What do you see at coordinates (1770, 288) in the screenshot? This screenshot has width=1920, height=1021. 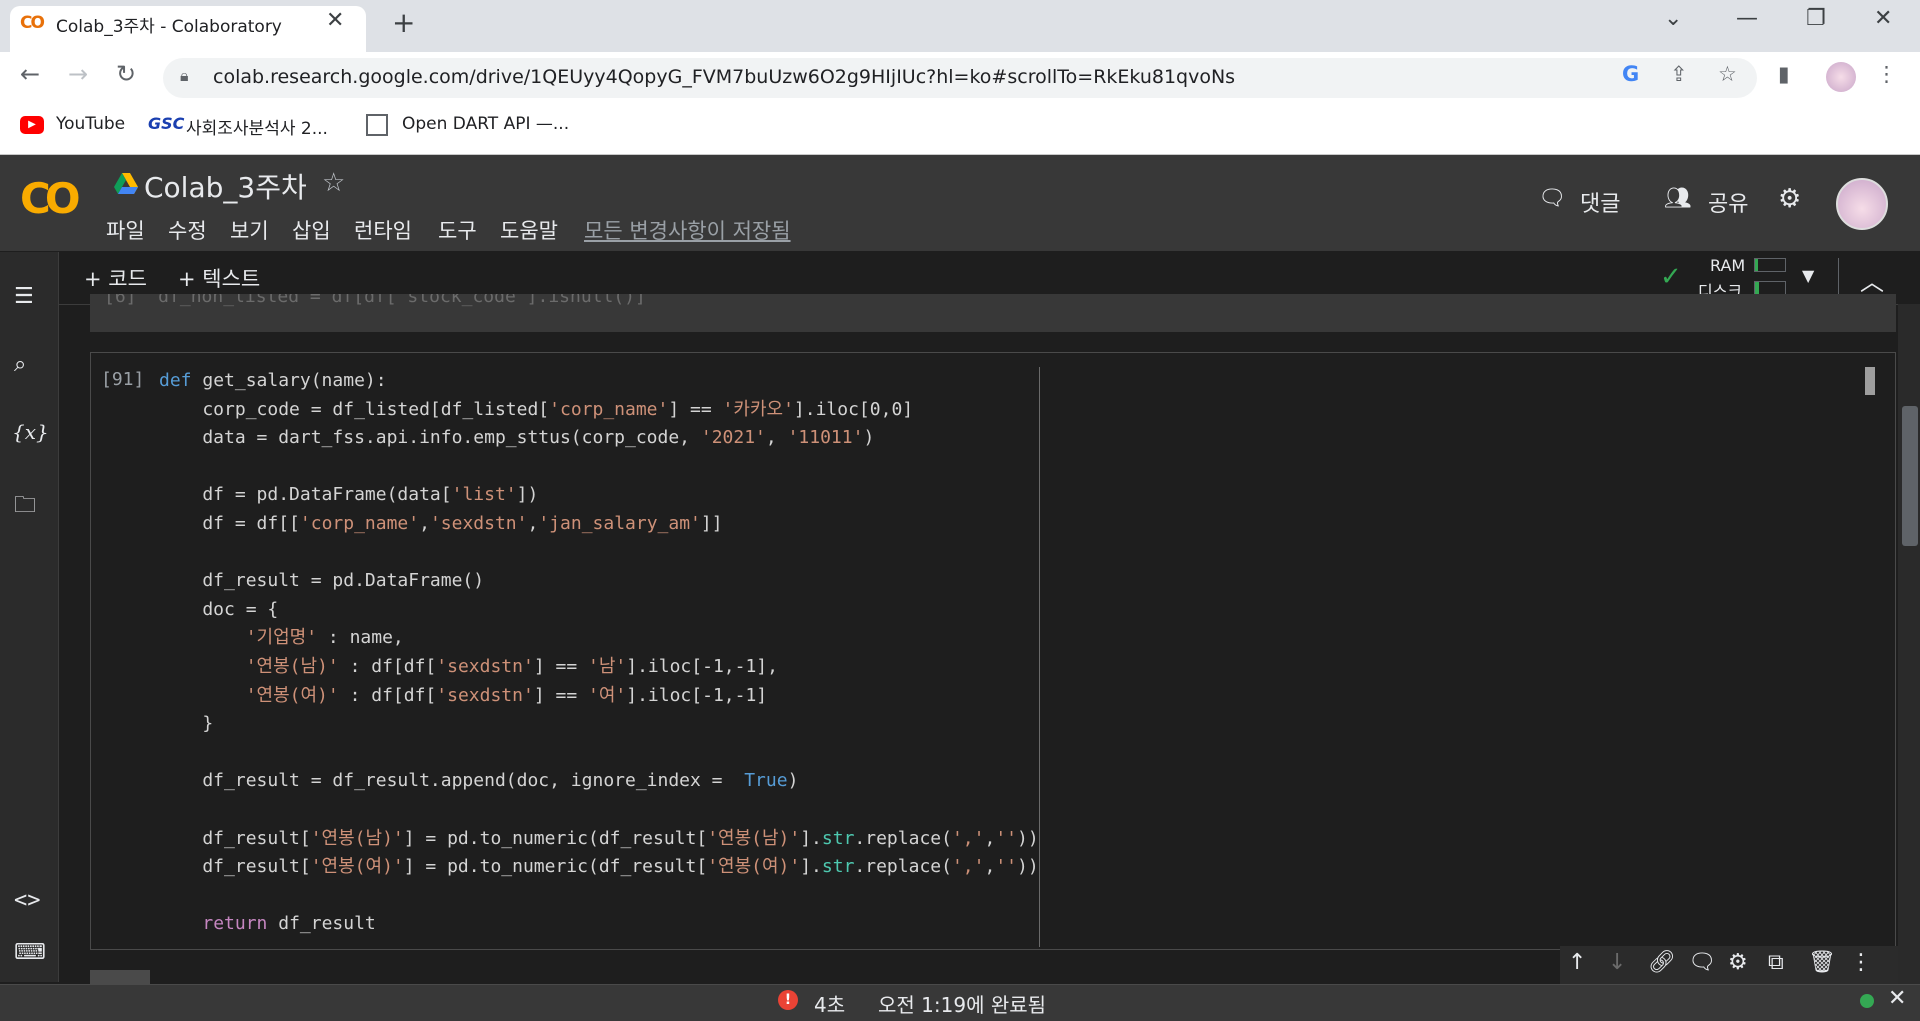 I see `disk-usage-bar` at bounding box center [1770, 288].